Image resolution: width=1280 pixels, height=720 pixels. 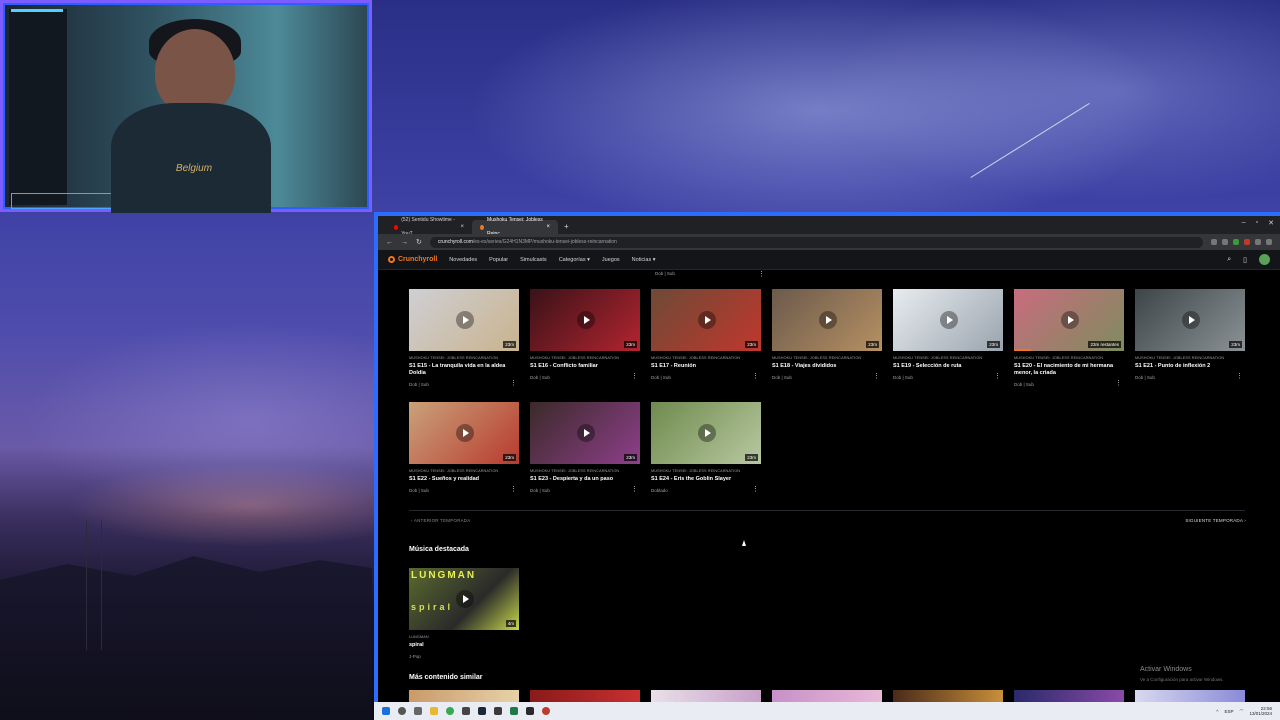 What do you see at coordinates (461, 645) in the screenshot?
I see `music-title: spiral` at bounding box center [461, 645].